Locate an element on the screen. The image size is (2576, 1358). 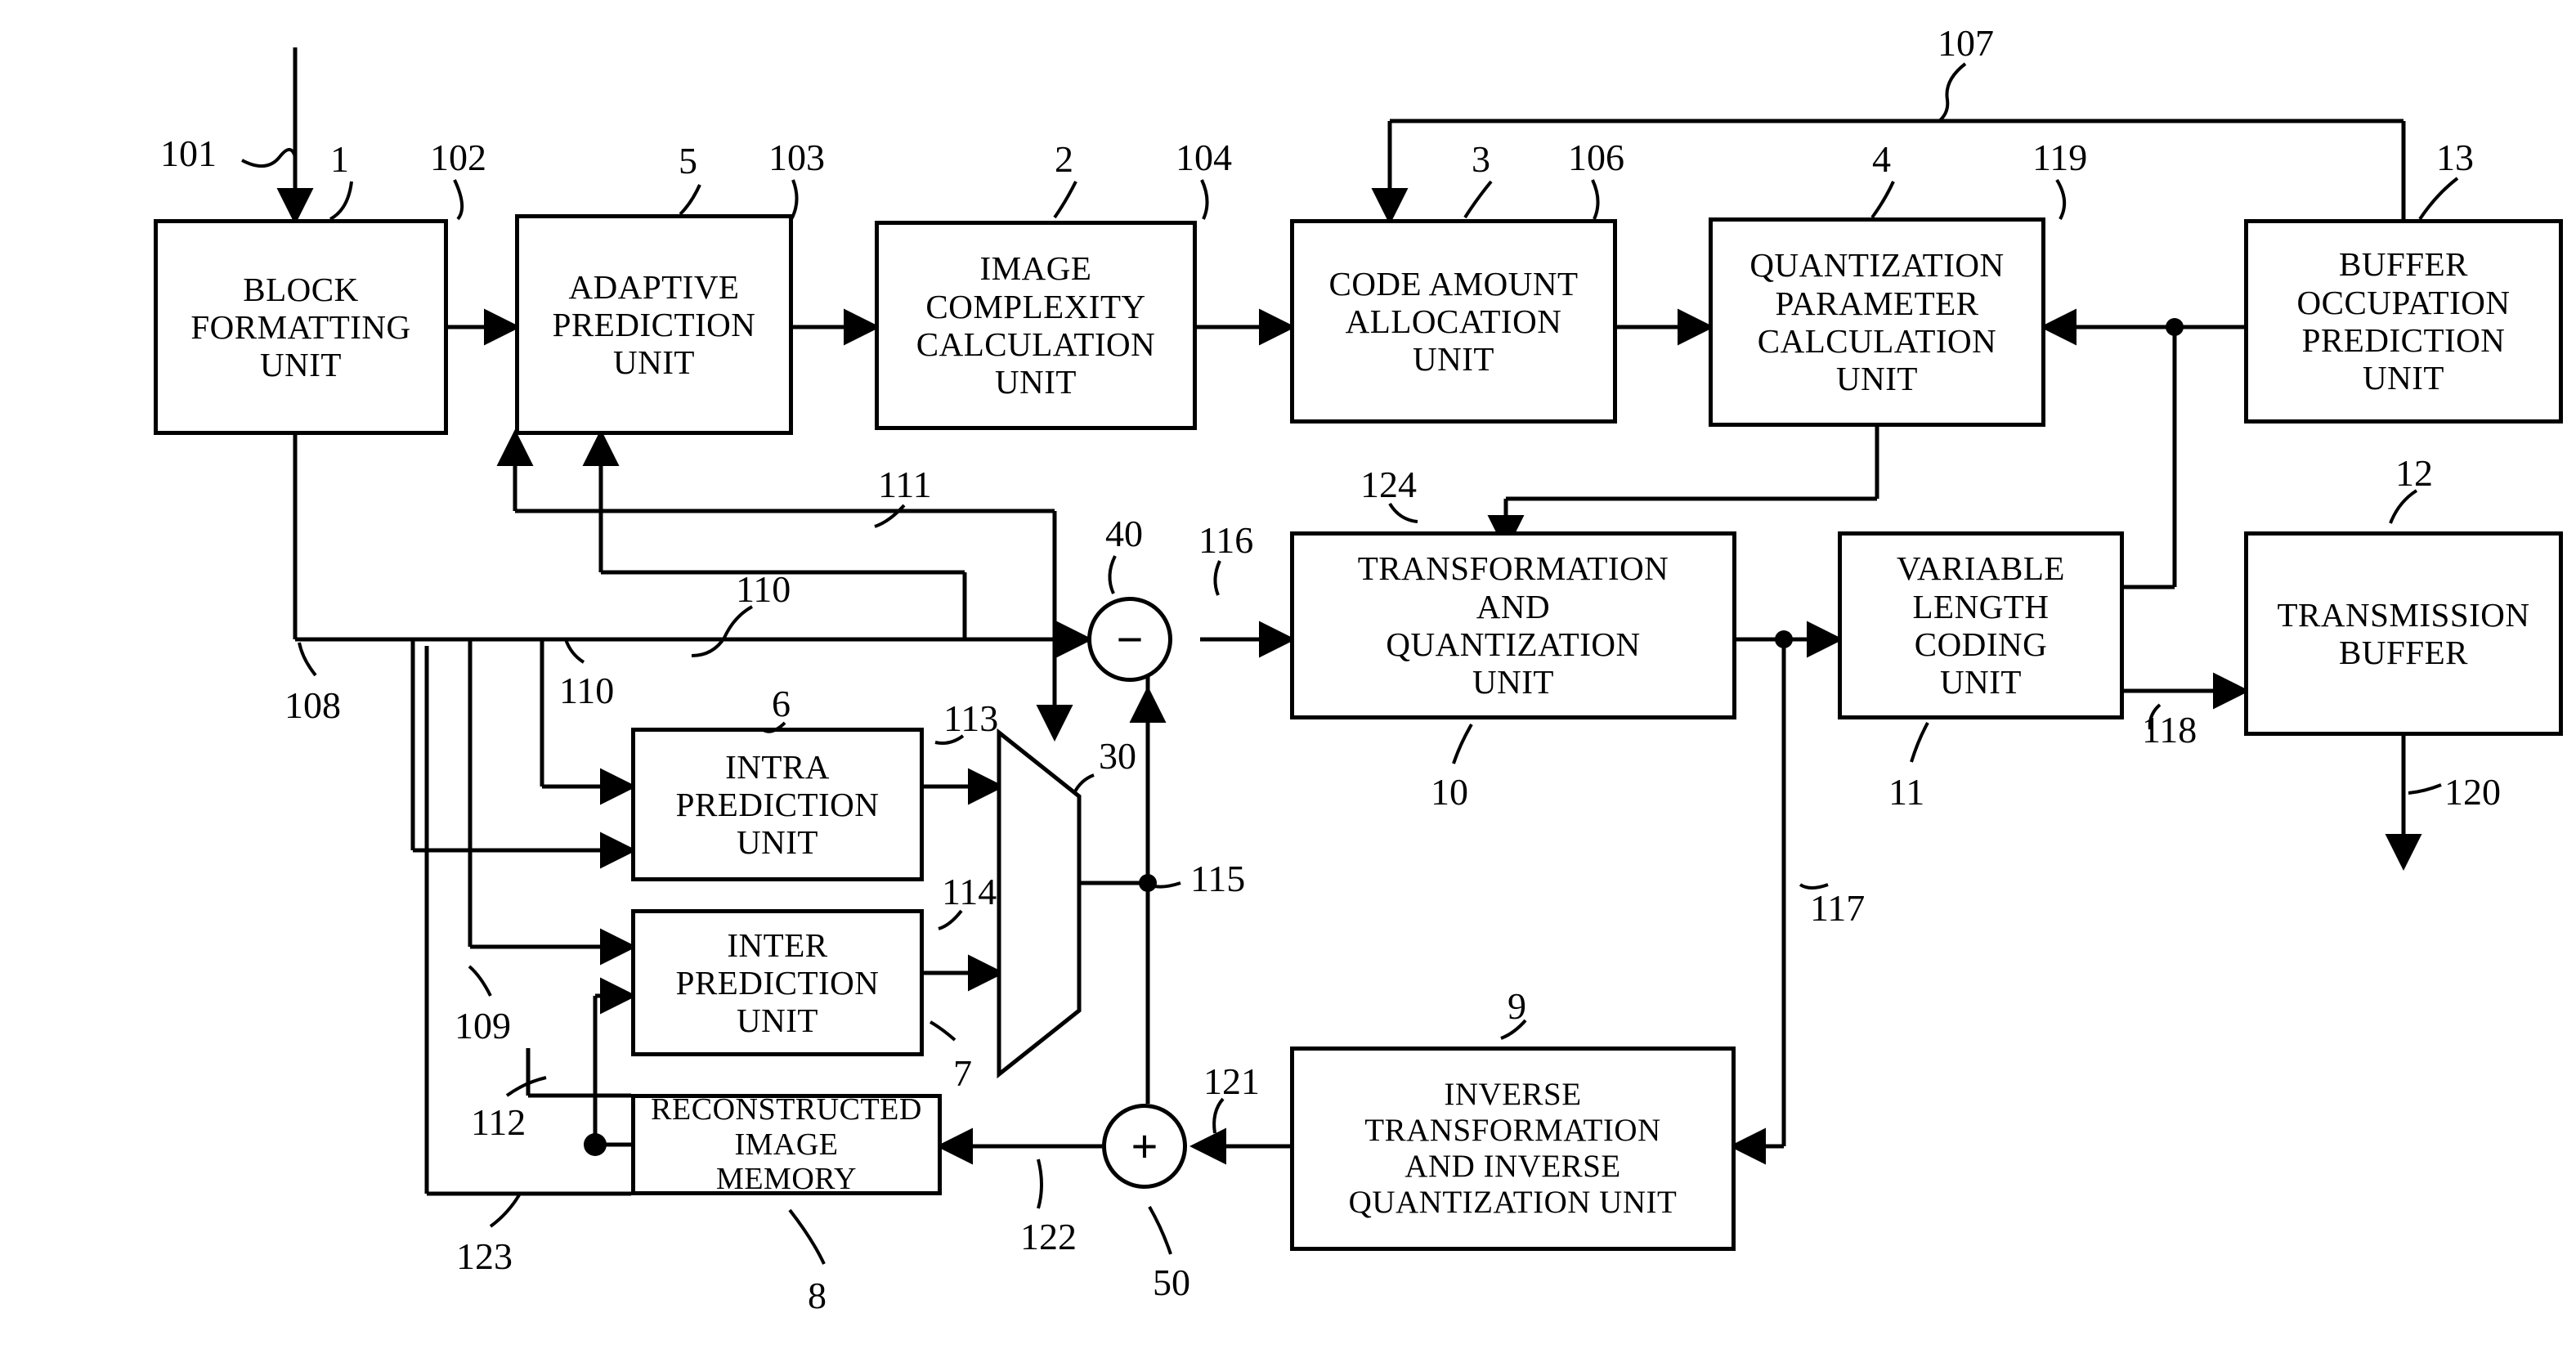
ref-117: 117 is located at coordinates (1838, 908).